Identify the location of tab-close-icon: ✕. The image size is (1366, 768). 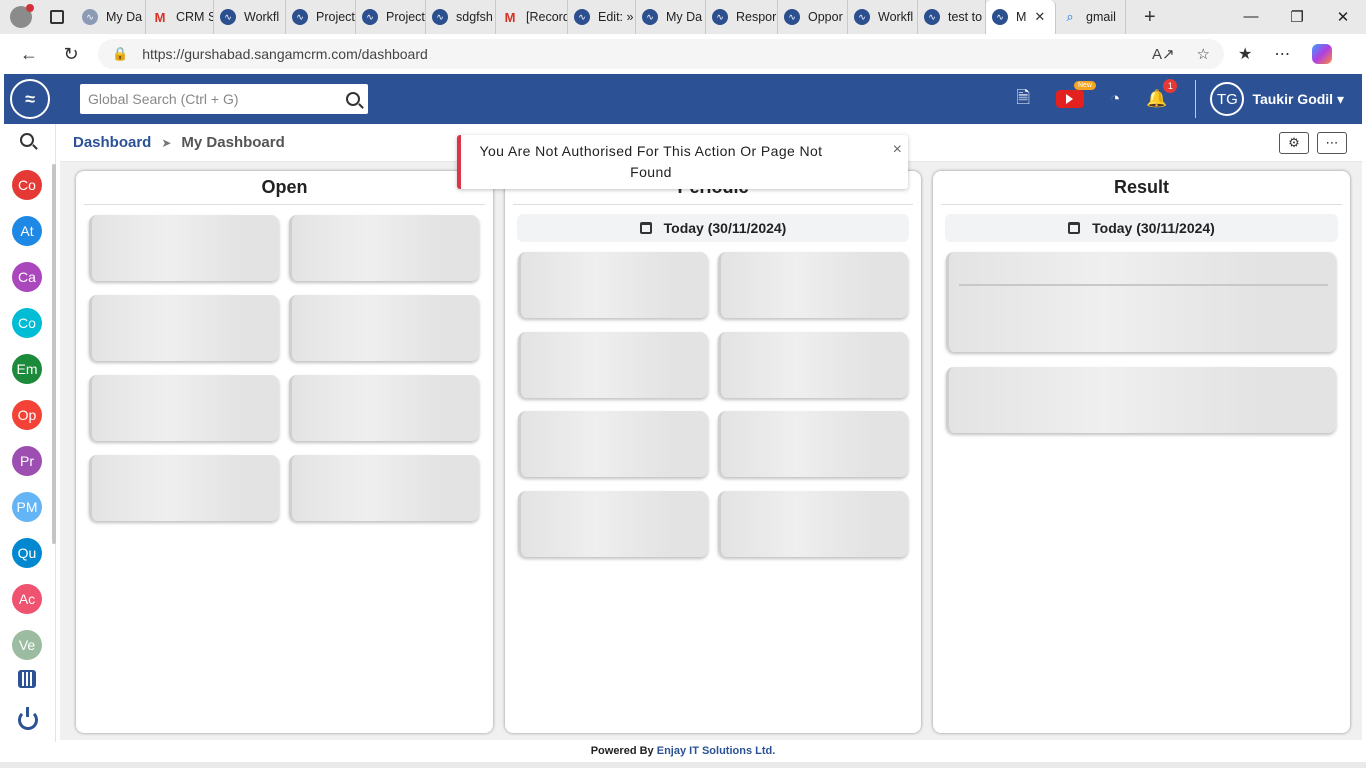
(1039, 17).